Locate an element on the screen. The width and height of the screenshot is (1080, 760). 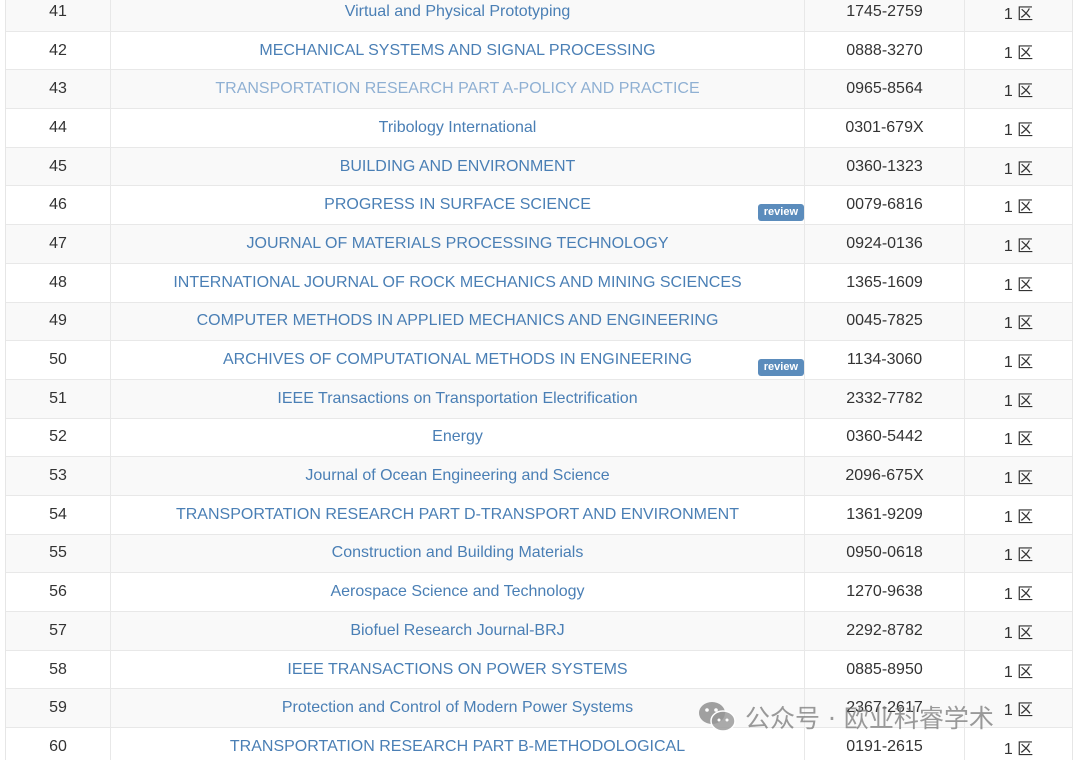
rank-cell: 50 is located at coordinates (58, 360).